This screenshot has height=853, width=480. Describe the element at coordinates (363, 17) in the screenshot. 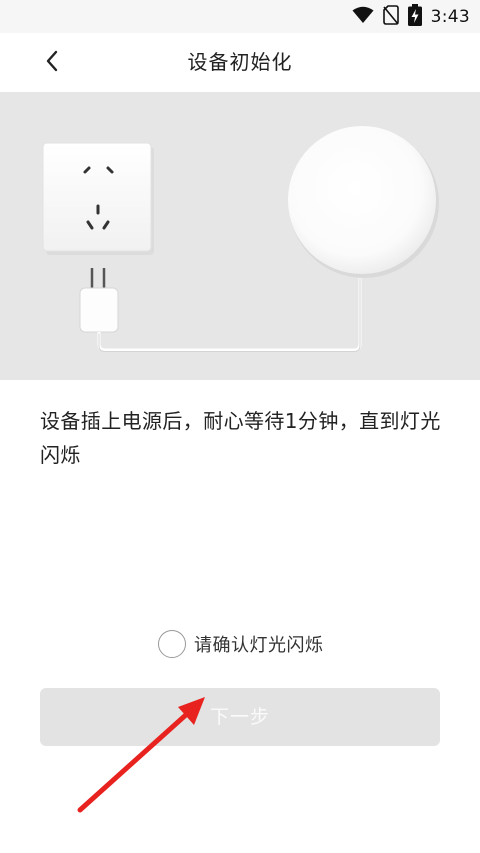

I see `wifi-icon` at that location.